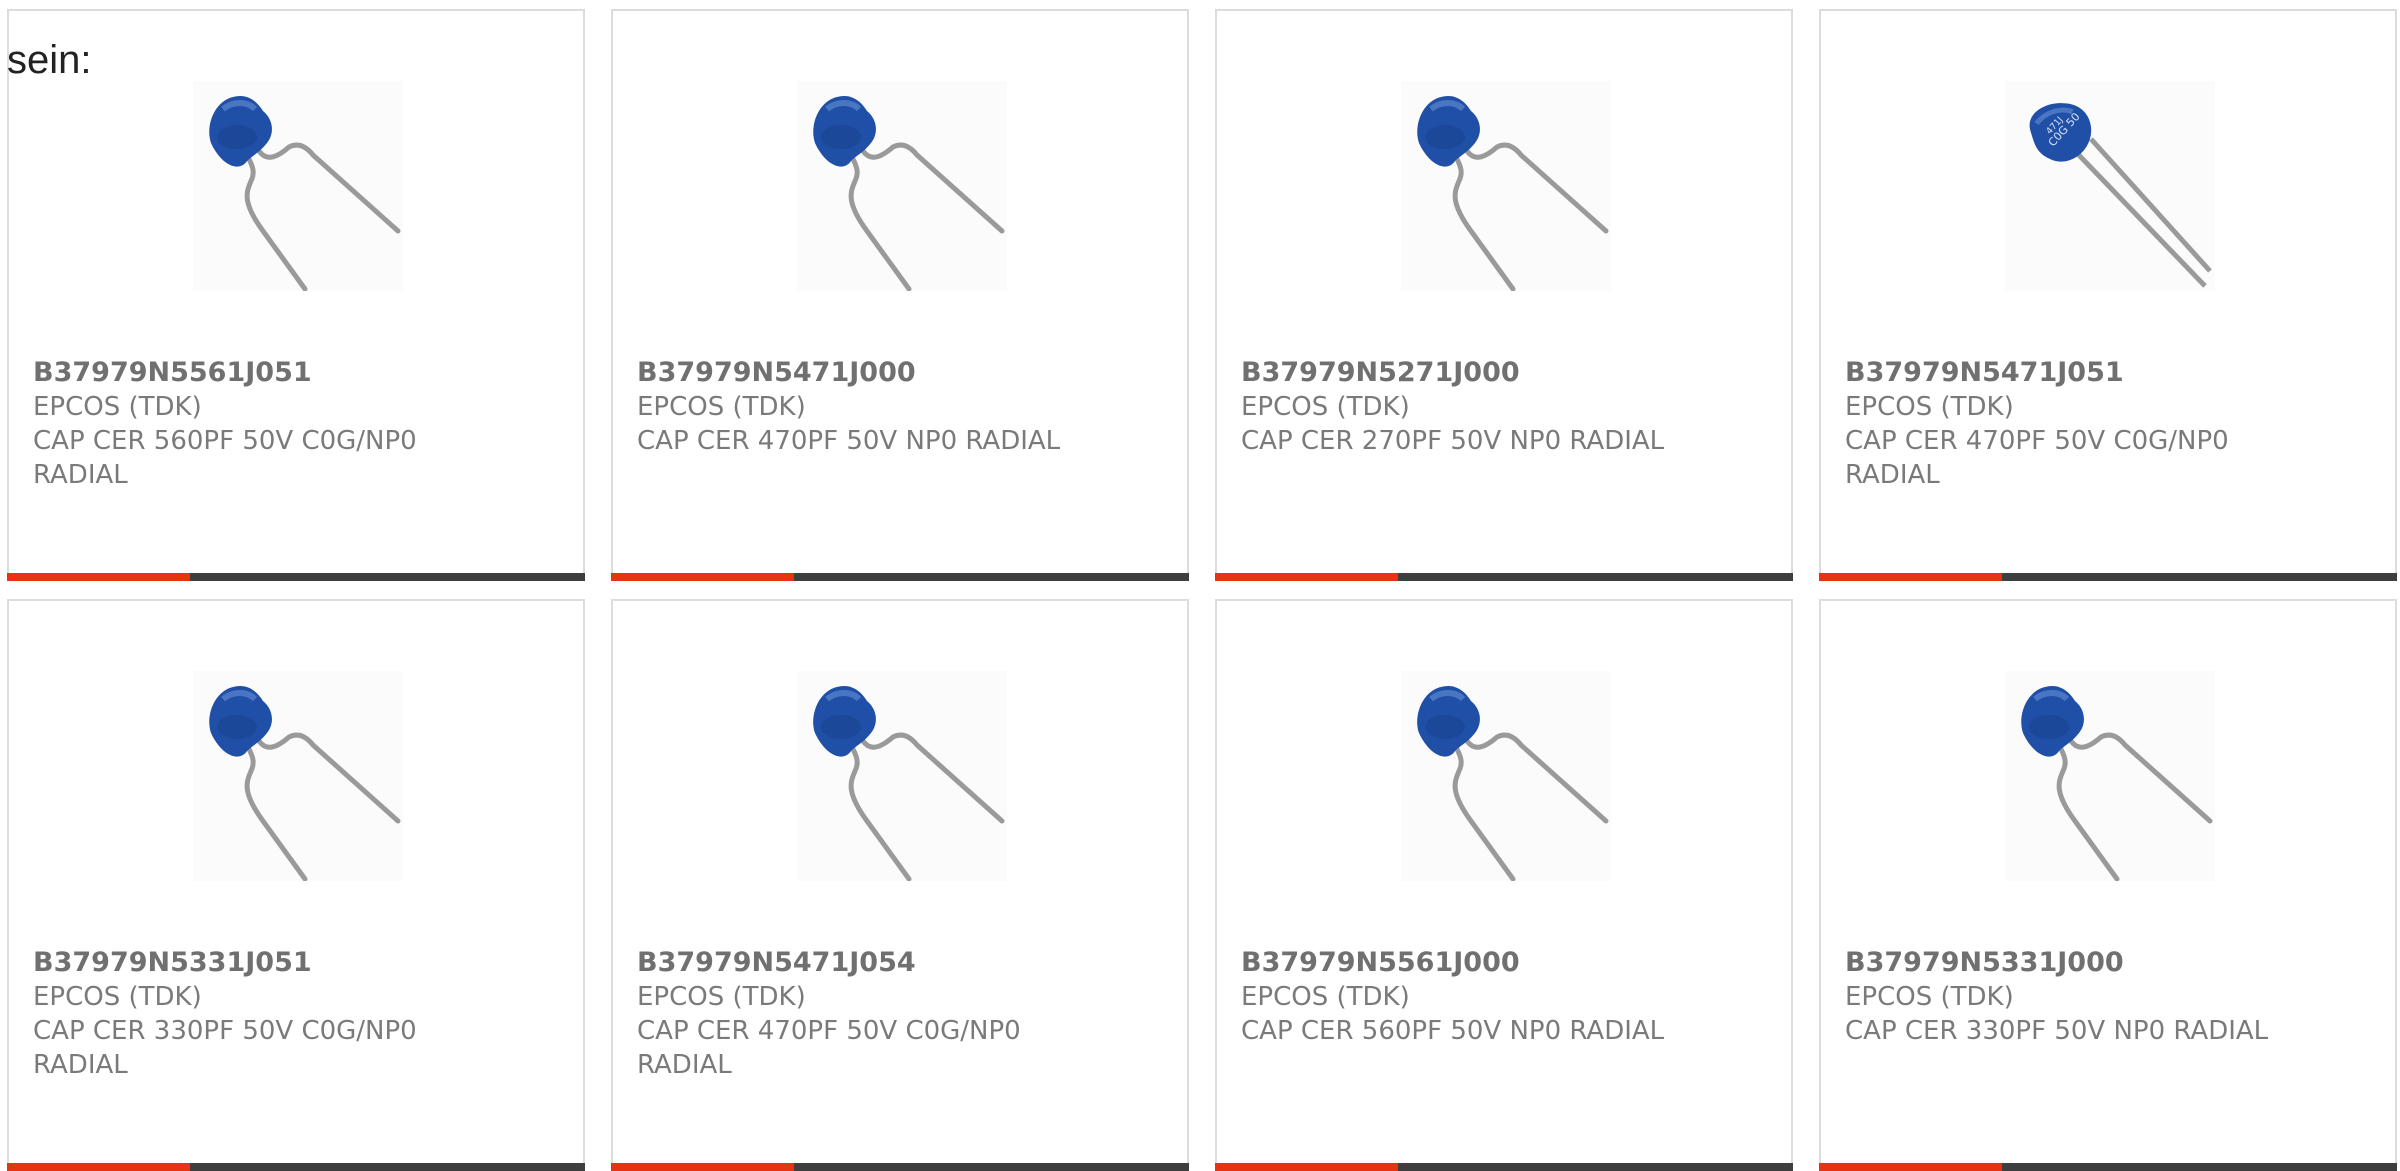 Image resolution: width=2400 pixels, height=1171 pixels. I want to click on part-number: B37979N5331J051, so click(298, 963).